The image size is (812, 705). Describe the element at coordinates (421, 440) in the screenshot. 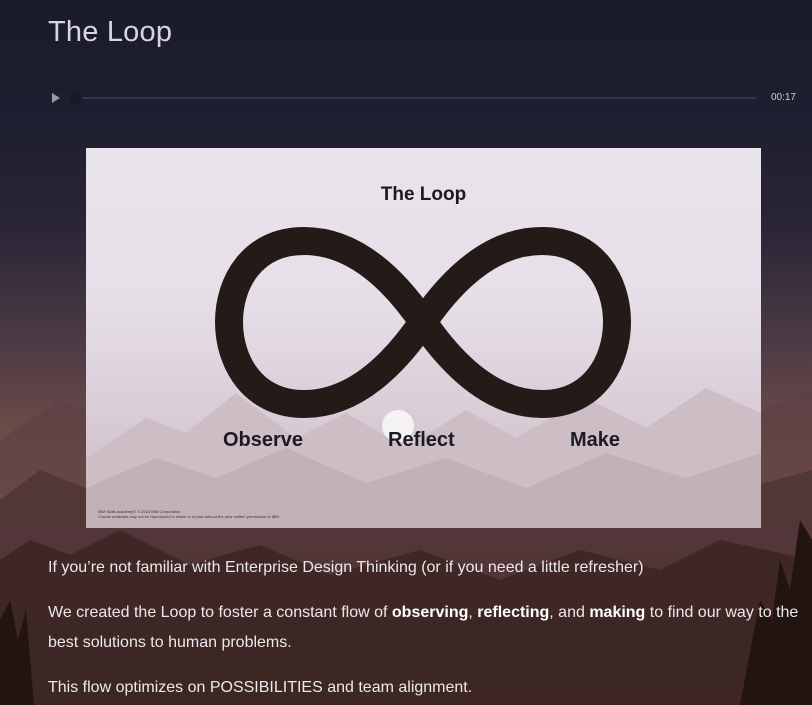

I see `label-reflect: Reflect` at that location.